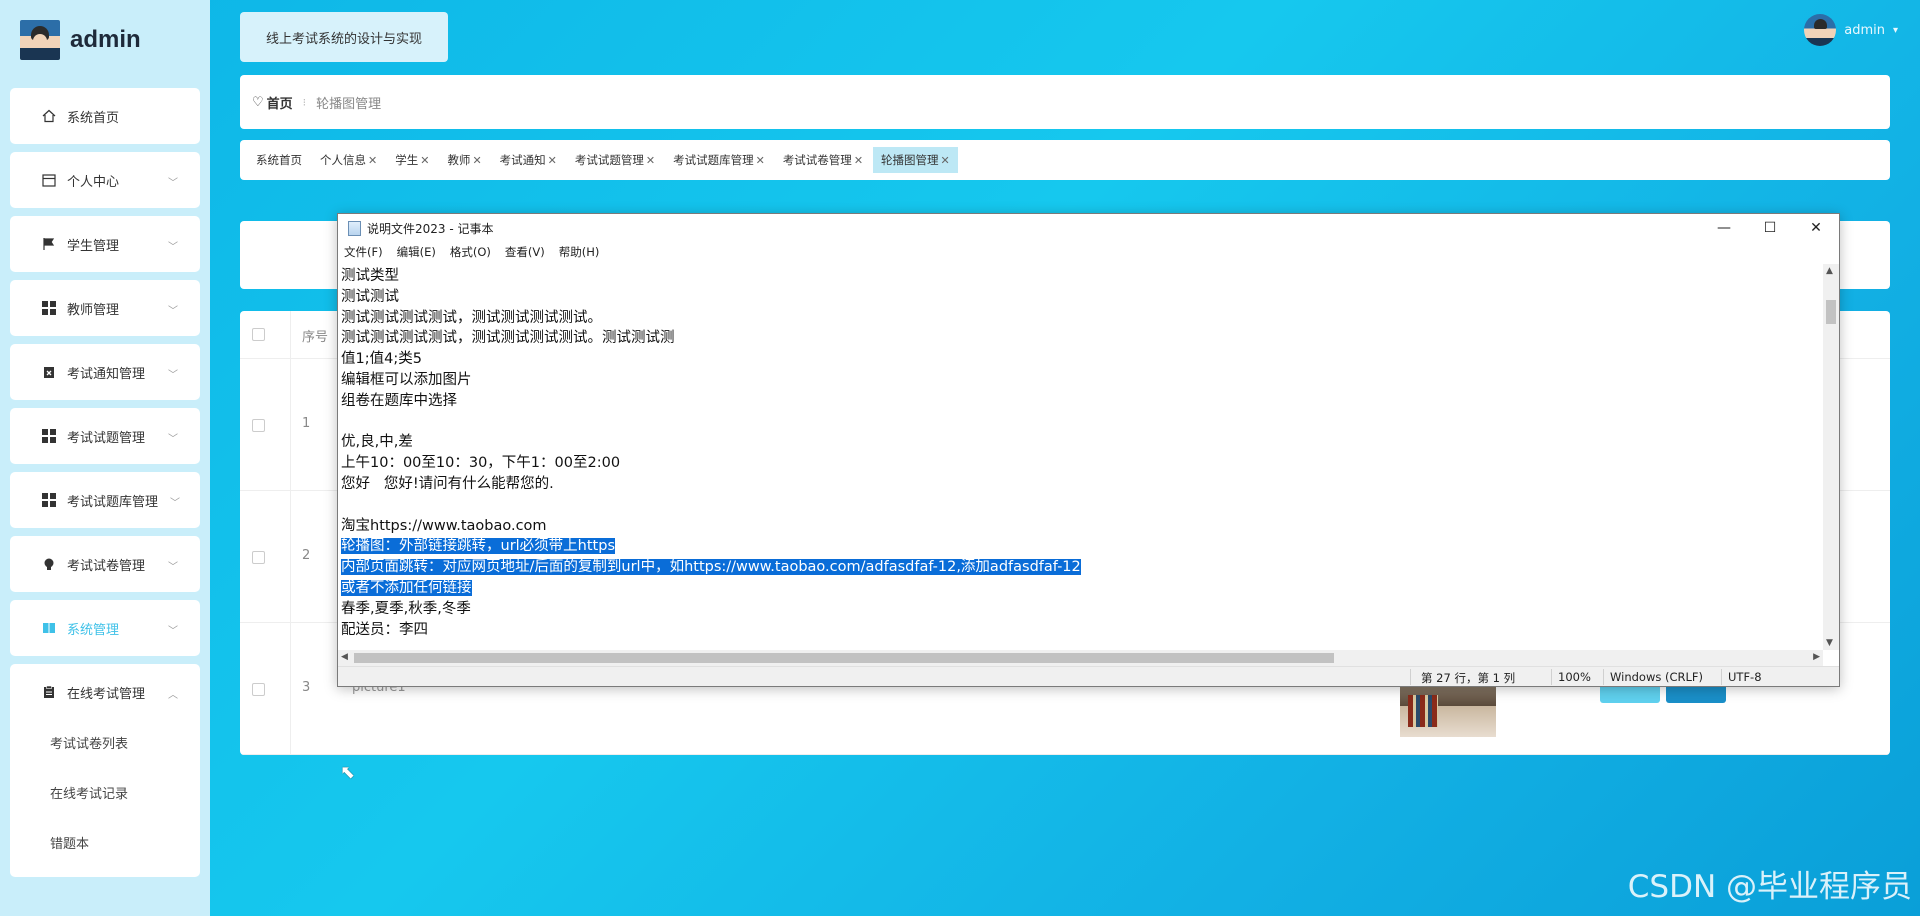 This screenshot has width=1920, height=916. I want to click on heart-icon: ♡, so click(258, 102).